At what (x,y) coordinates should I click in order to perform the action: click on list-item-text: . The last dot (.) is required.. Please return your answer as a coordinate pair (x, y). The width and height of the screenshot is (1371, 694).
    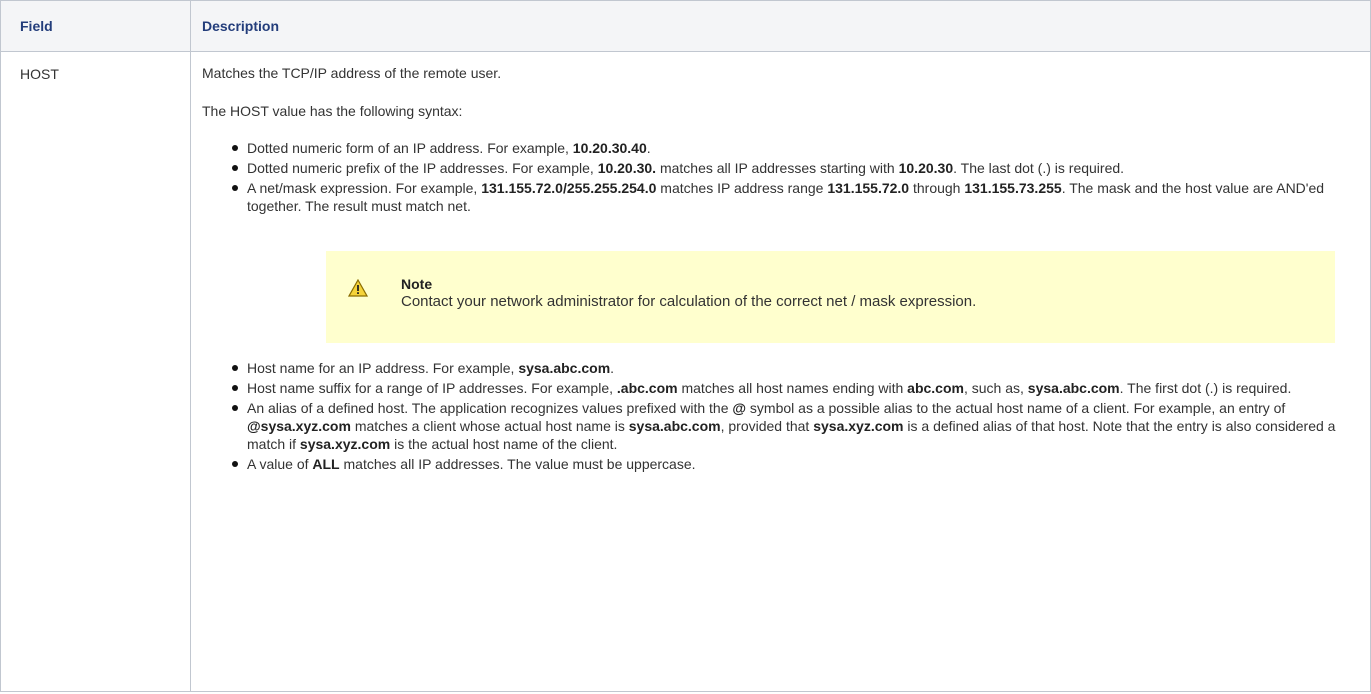
    Looking at the image, I should click on (1039, 168).